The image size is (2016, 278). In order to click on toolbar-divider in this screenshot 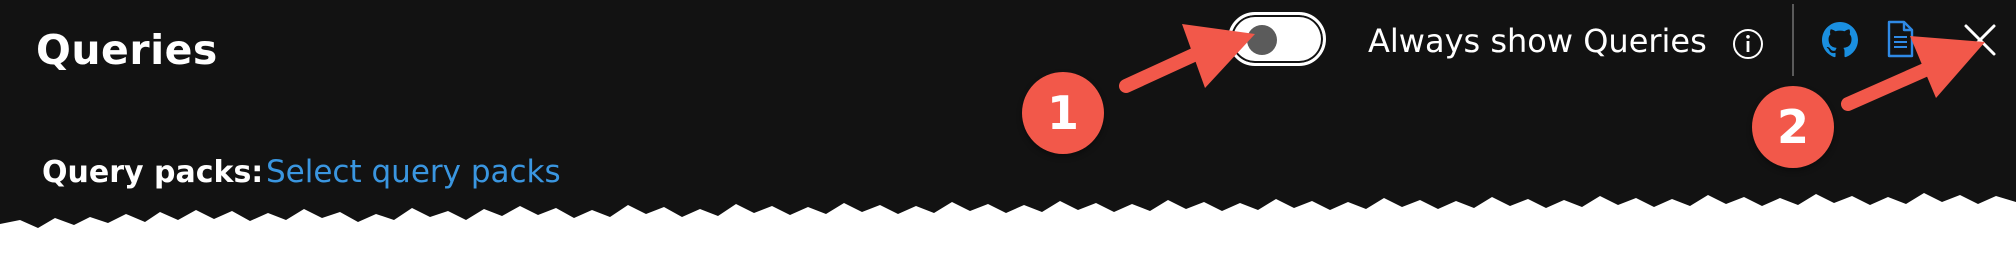, I will do `click(1793, 40)`.